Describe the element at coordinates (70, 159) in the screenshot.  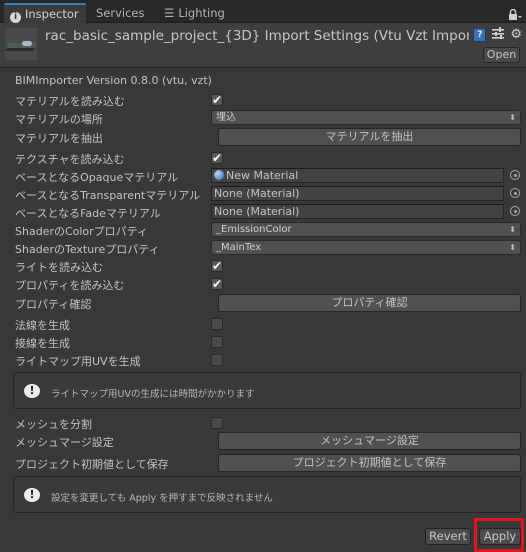
I see `field-label: テクスチャを読み込む` at that location.